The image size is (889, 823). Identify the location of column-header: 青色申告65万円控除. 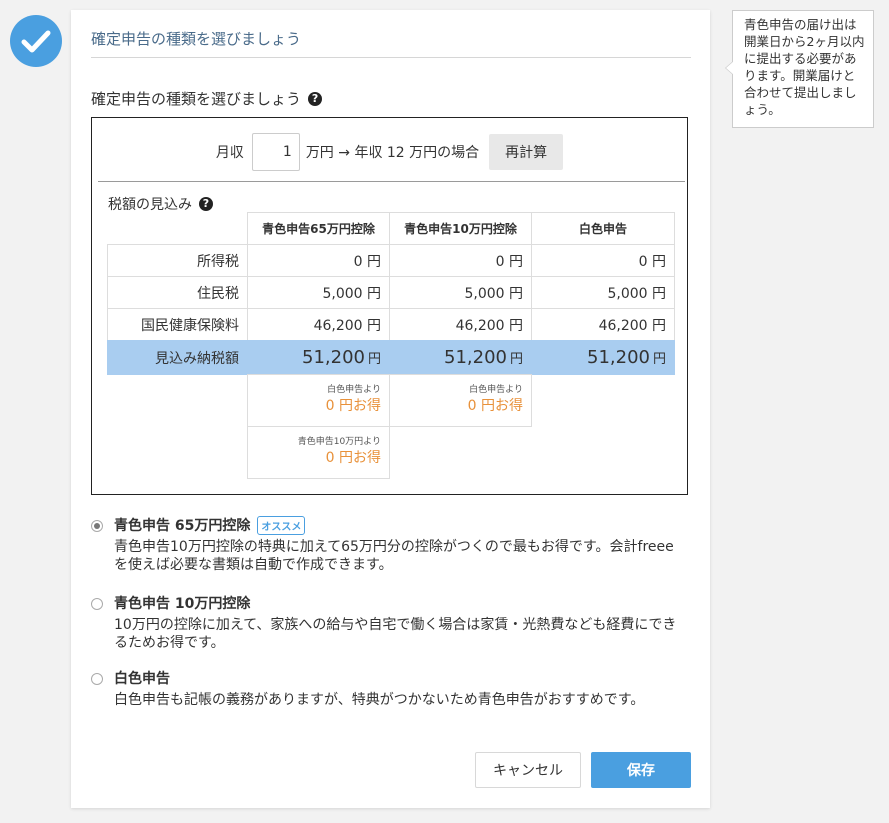
(318, 228).